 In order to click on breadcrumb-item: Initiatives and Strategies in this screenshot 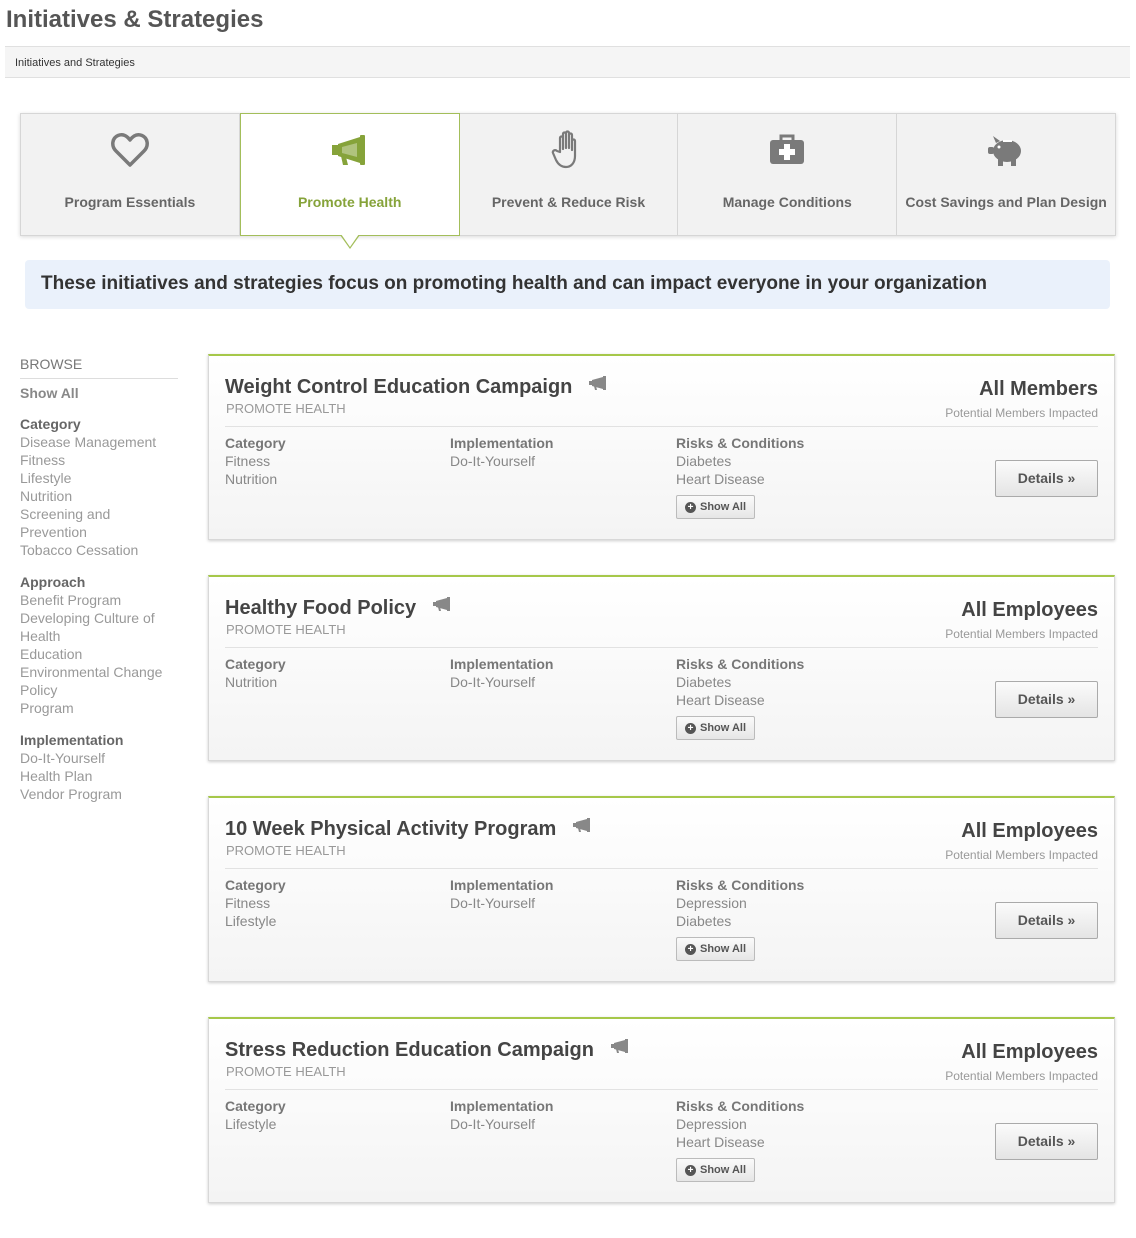, I will do `click(75, 63)`.